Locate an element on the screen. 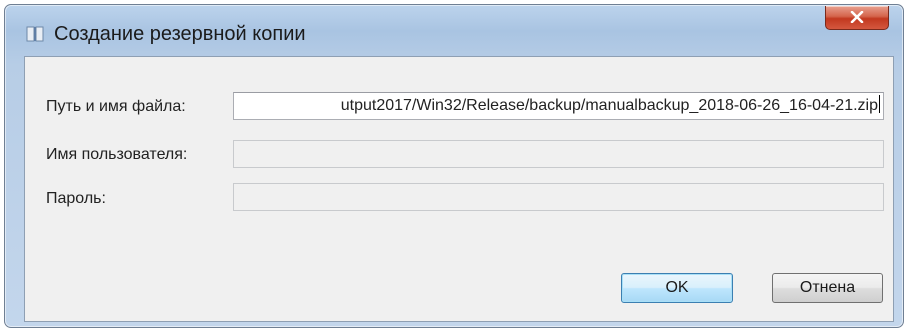 The height and width of the screenshot is (333, 909). close-icon is located at coordinates (857, 17).